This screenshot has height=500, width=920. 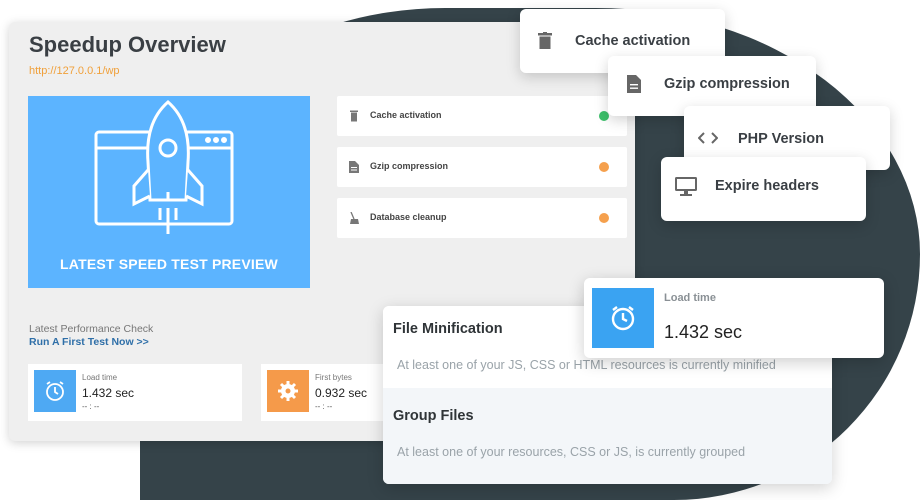 What do you see at coordinates (288, 391) in the screenshot?
I see `gear-icon` at bounding box center [288, 391].